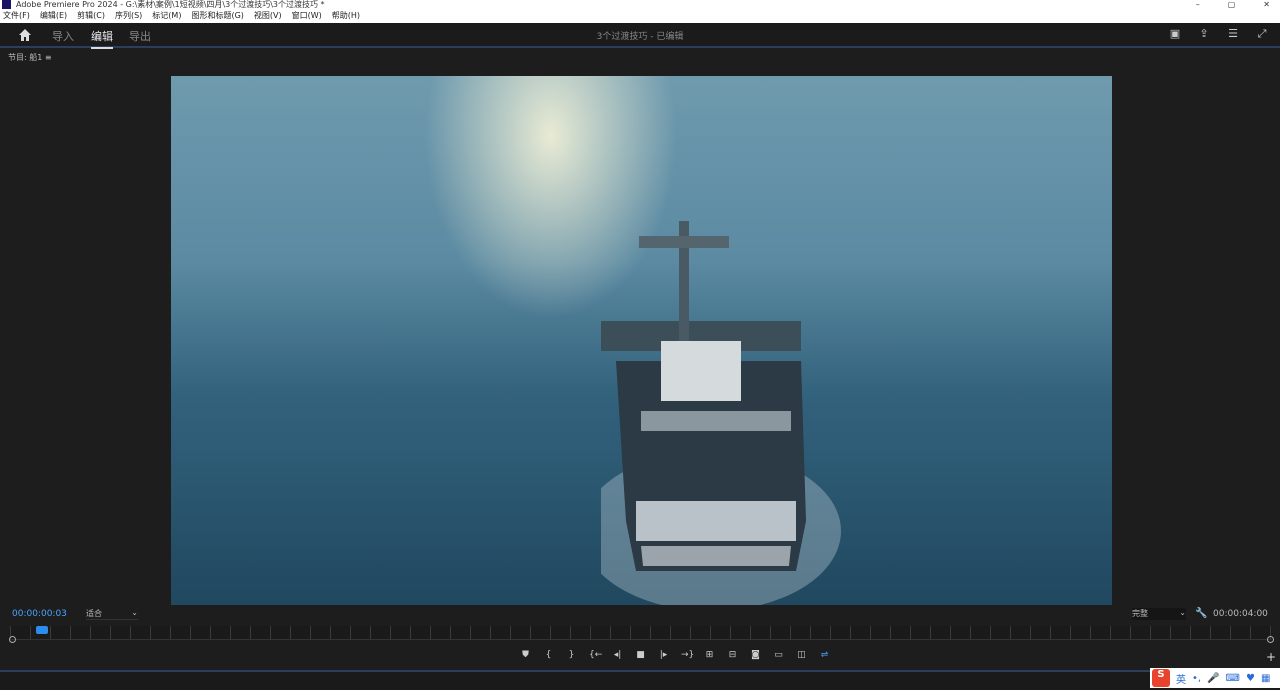  What do you see at coordinates (755, 655) in the screenshot?
I see `camera-icon: ◙` at bounding box center [755, 655].